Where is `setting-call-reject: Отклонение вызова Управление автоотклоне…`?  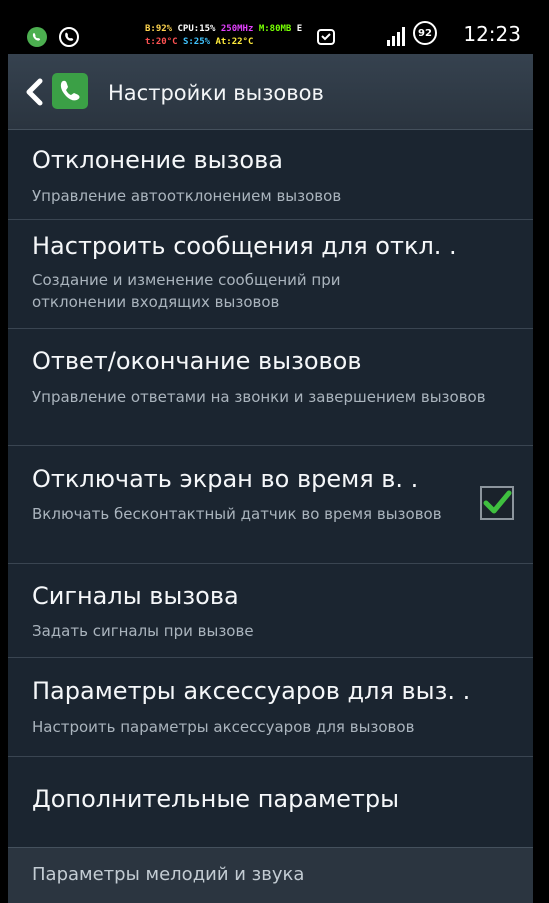 setting-call-reject: Отклонение вызова Управление автоотклоне… is located at coordinates (270, 175).